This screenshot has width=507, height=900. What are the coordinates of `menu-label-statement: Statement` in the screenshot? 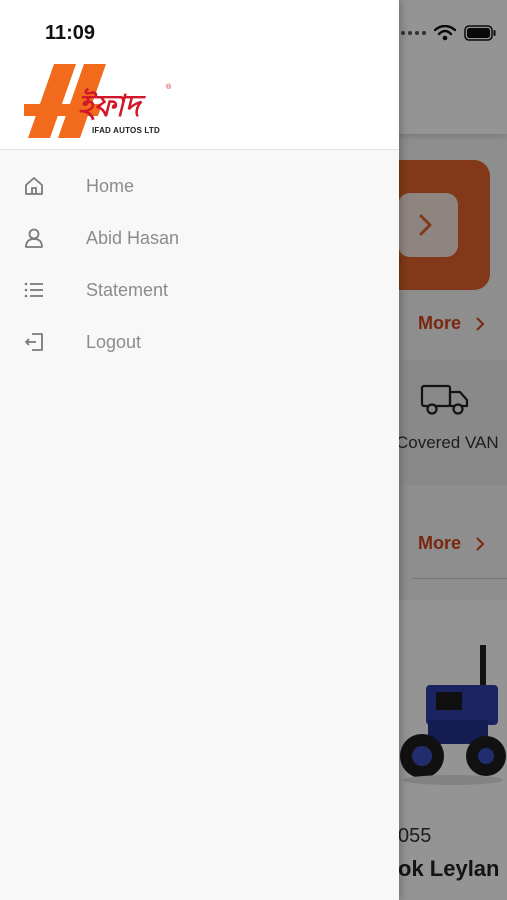 It's located at (127, 289).